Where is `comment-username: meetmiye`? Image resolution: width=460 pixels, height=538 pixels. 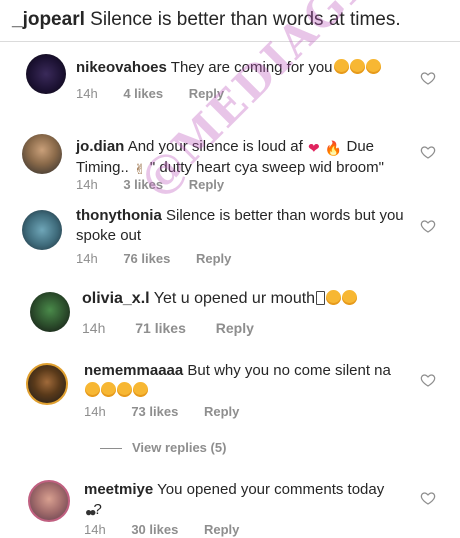
comment-username: meetmiye is located at coordinates (118, 489).